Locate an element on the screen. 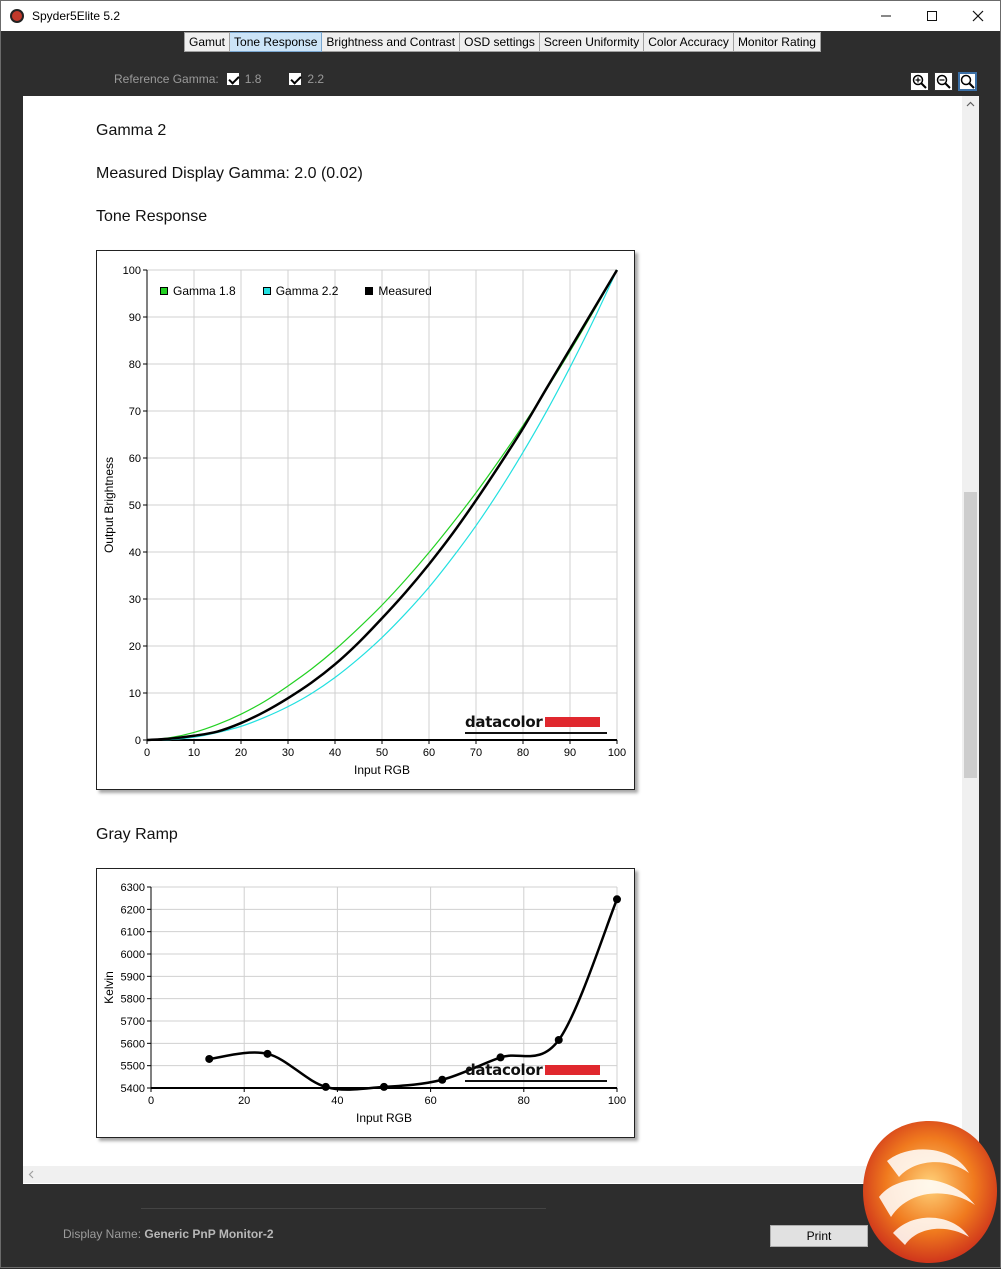  y-tick-label: 5800 is located at coordinates (133, 1000).